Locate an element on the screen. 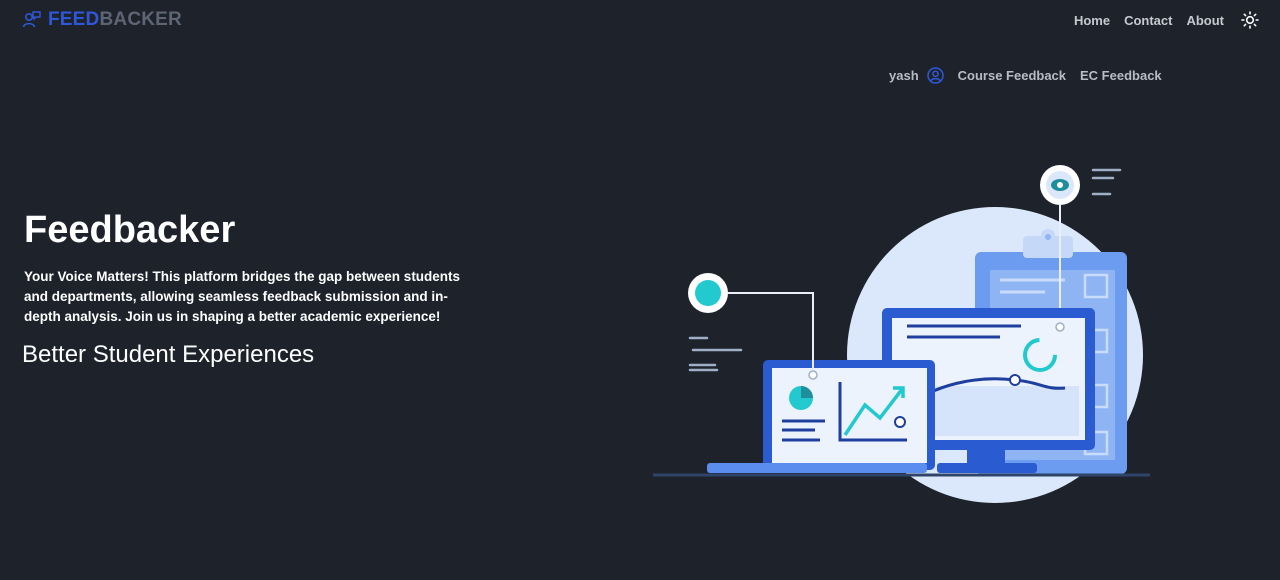  brand-name: FEEDBACKER is located at coordinates (115, 20).